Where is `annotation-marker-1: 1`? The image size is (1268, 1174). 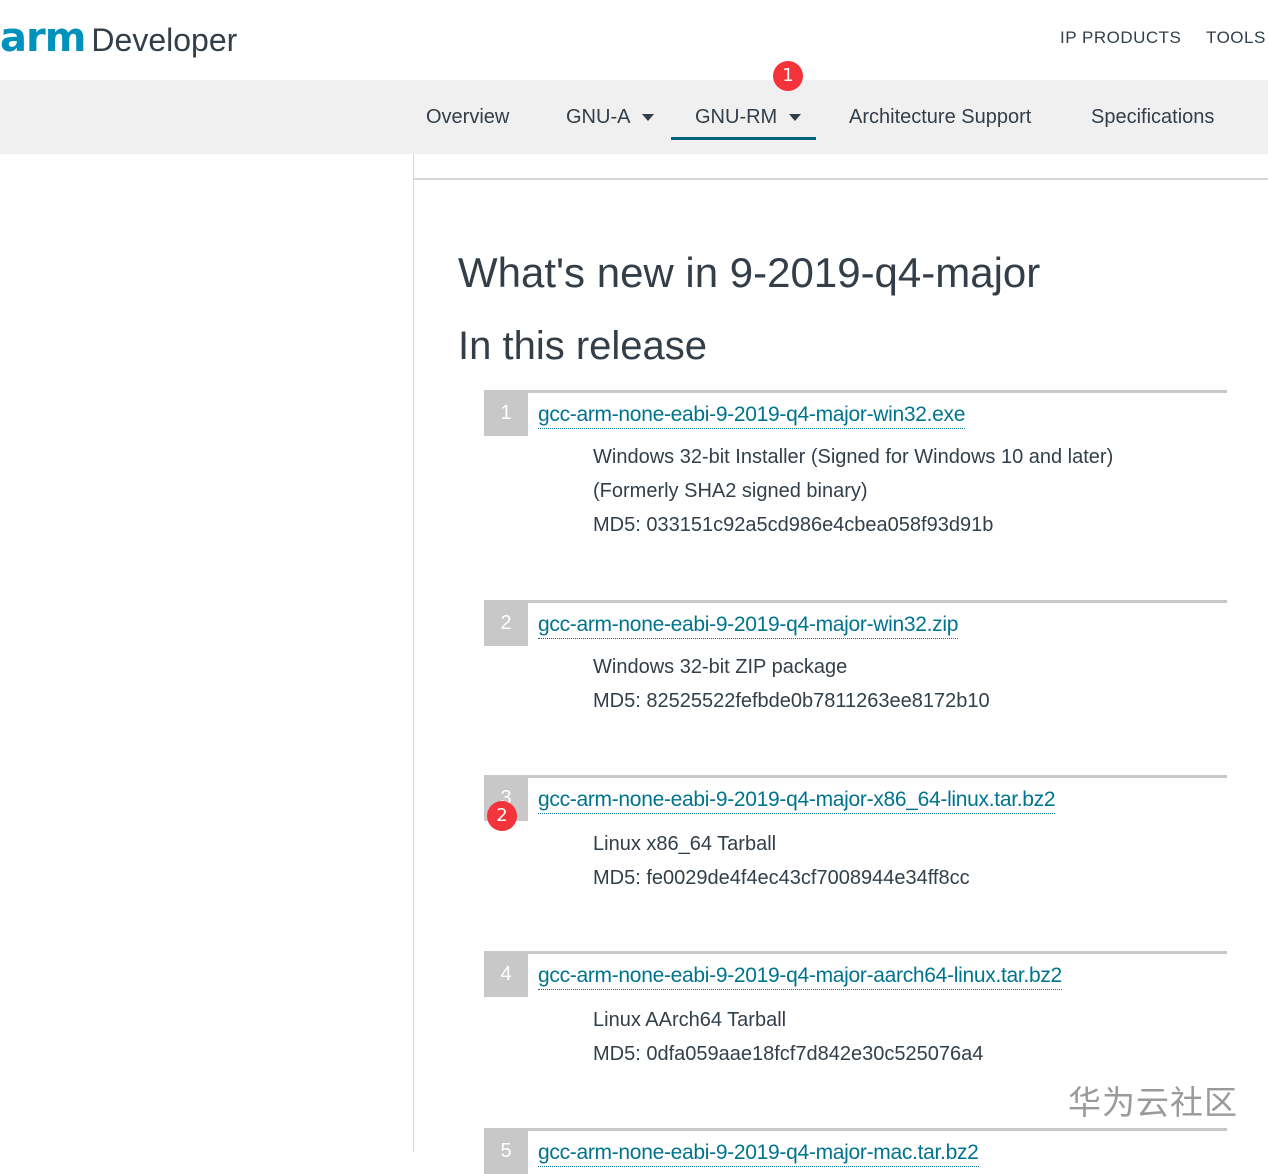 annotation-marker-1: 1 is located at coordinates (788, 76).